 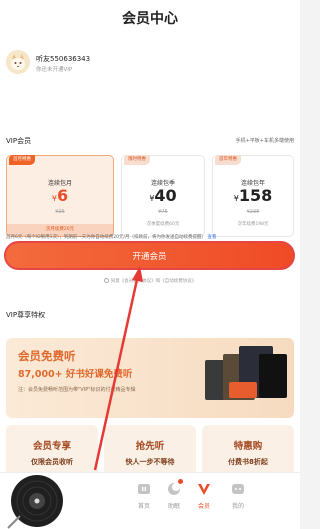 I want to click on notification-dot, so click(x=180, y=481).